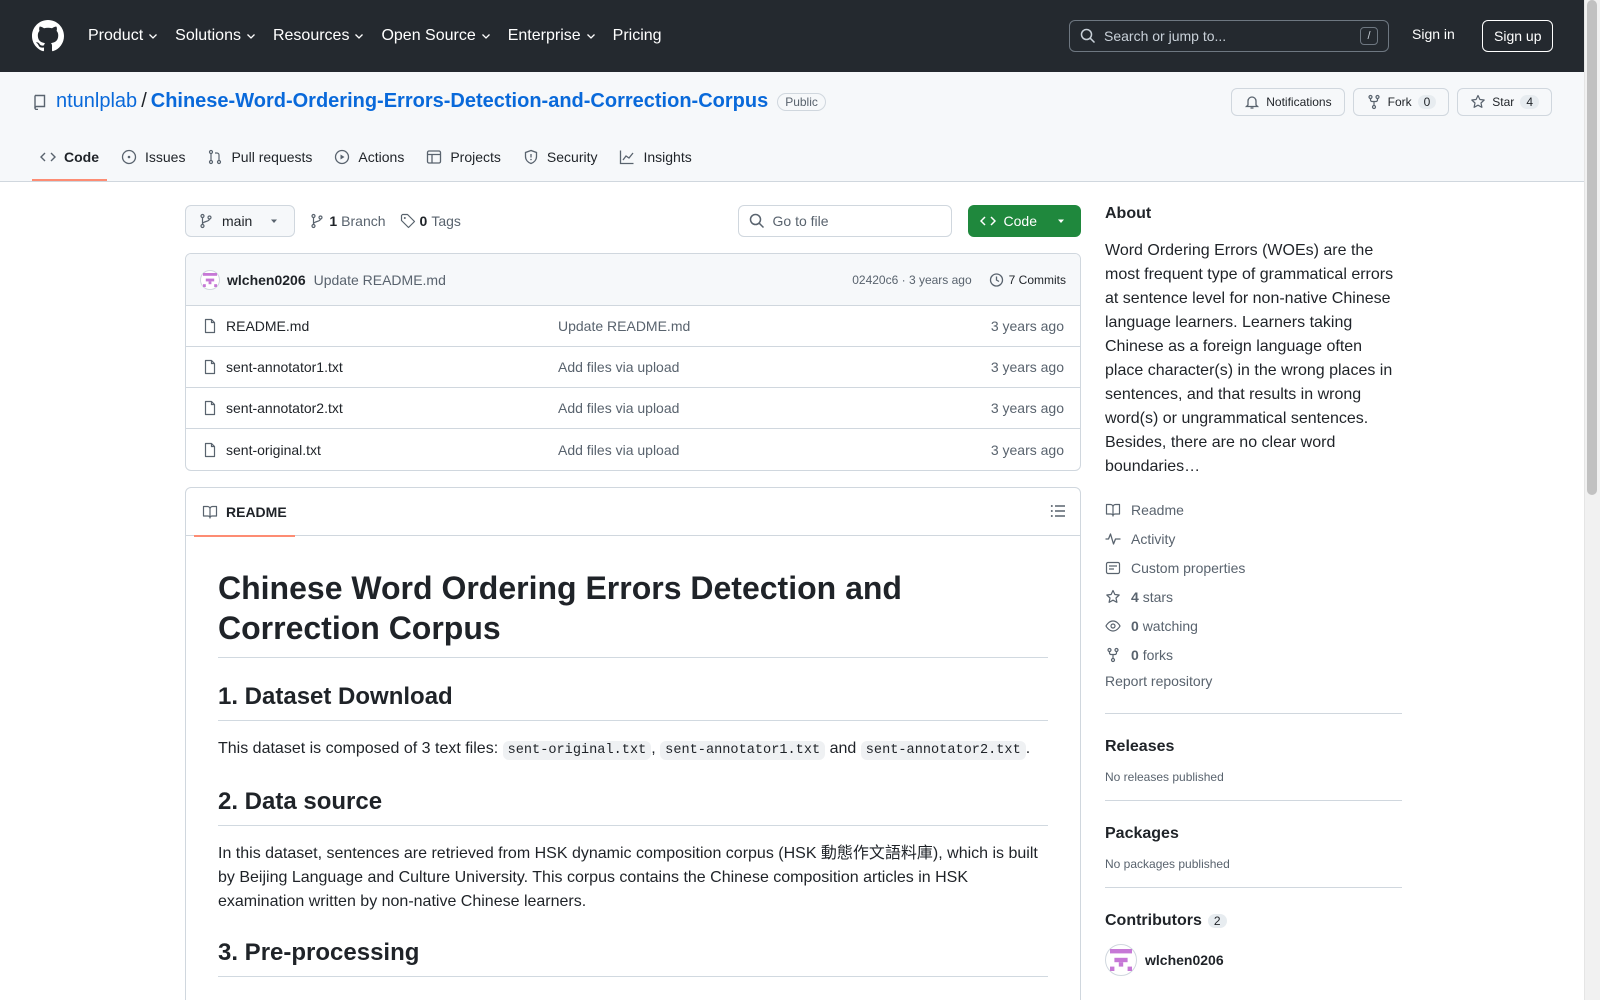  Describe the element at coordinates (1061, 221) in the screenshot. I see `caret-down-icon` at that location.